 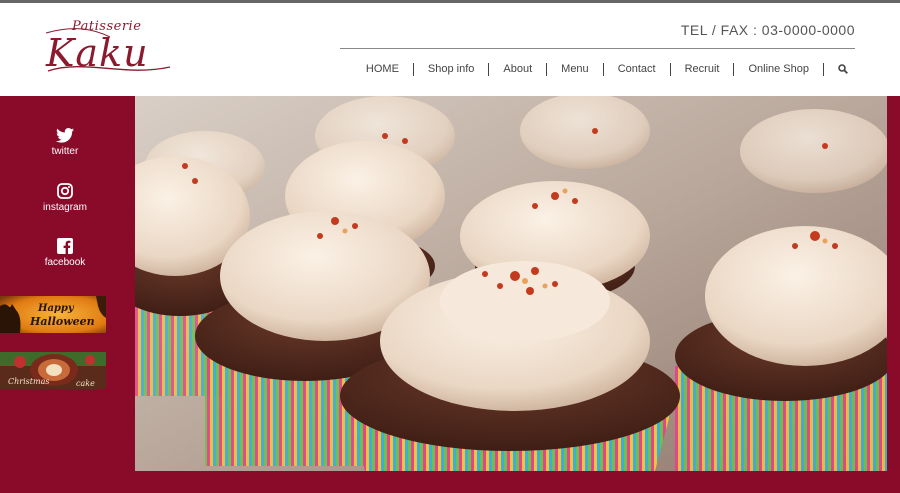 I want to click on twitter-icon, so click(x=65, y=135).